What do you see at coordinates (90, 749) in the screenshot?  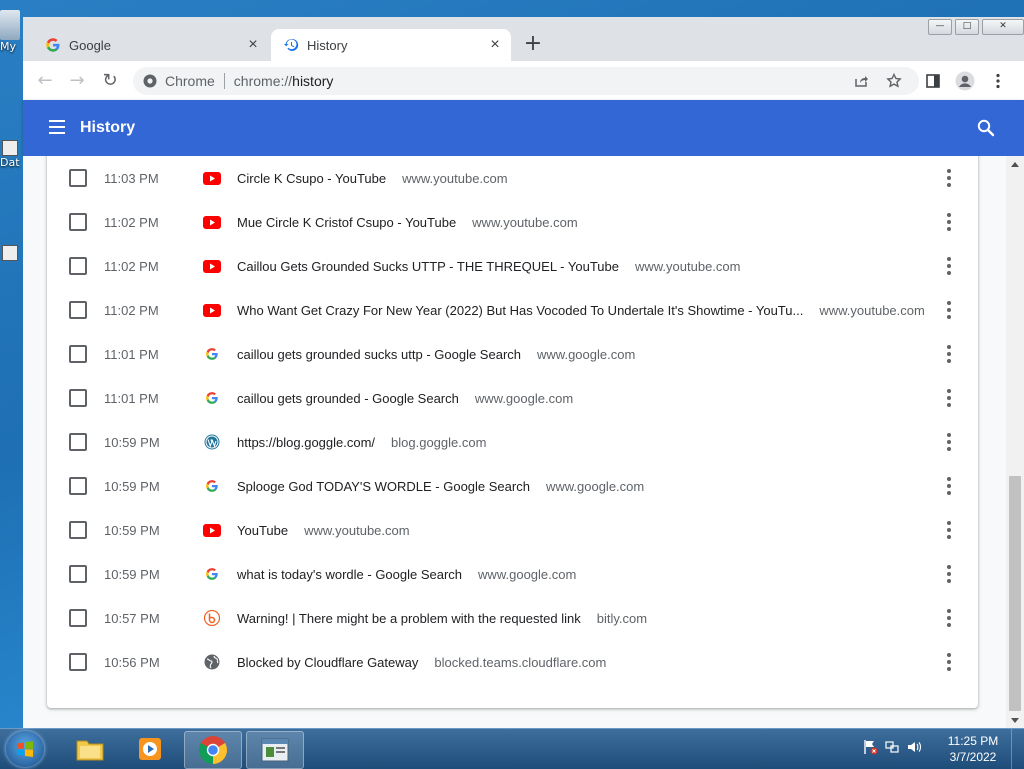 I see `taskbar-explorer` at bounding box center [90, 749].